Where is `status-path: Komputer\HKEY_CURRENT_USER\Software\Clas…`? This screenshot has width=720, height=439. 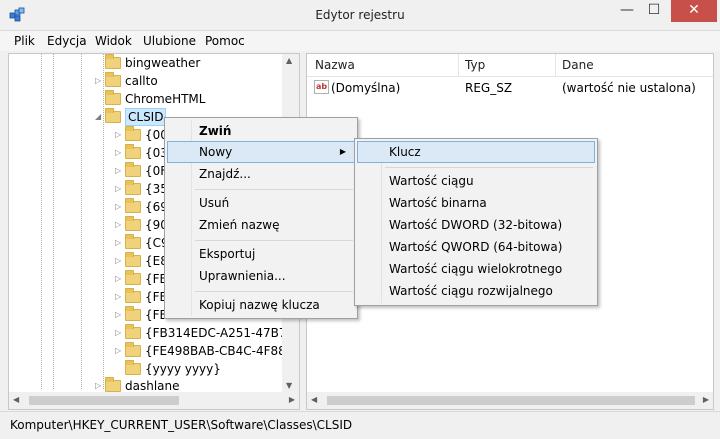
status-path: Komputer\HKEY_CURRENT_USER\Software\Clas… is located at coordinates (181, 425).